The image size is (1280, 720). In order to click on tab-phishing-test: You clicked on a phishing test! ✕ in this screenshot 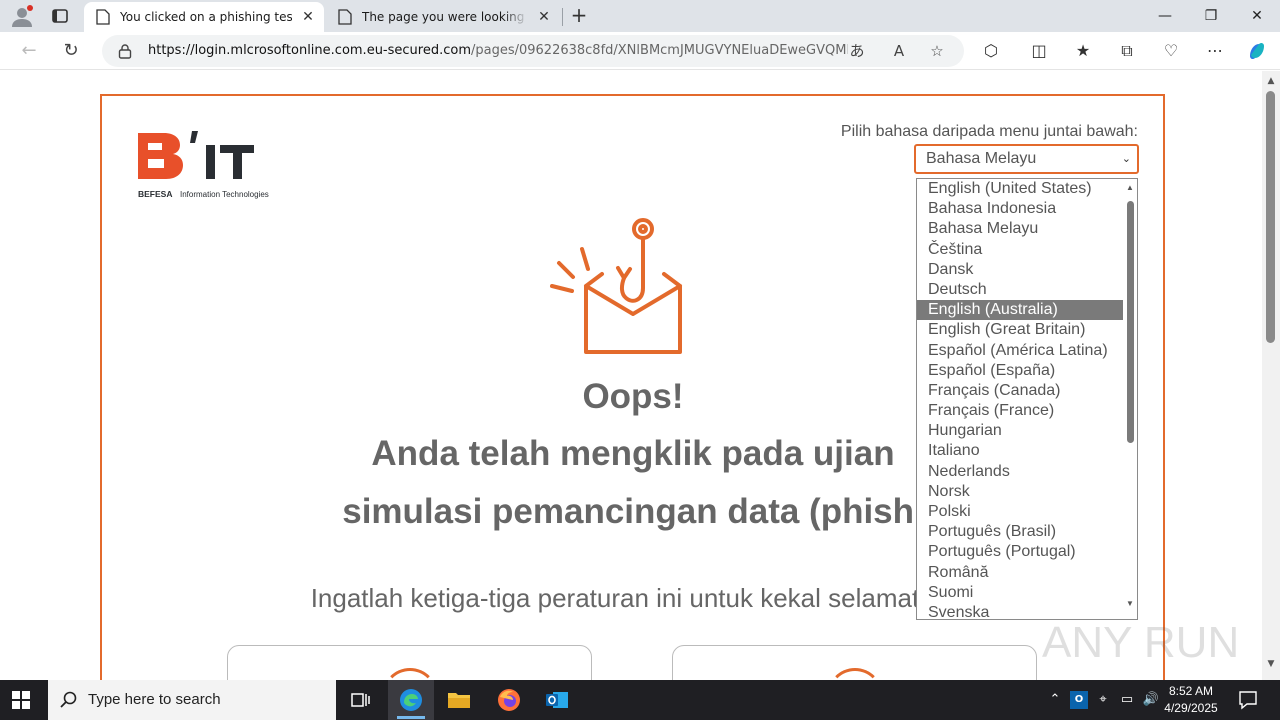, I will do `click(204, 17)`.